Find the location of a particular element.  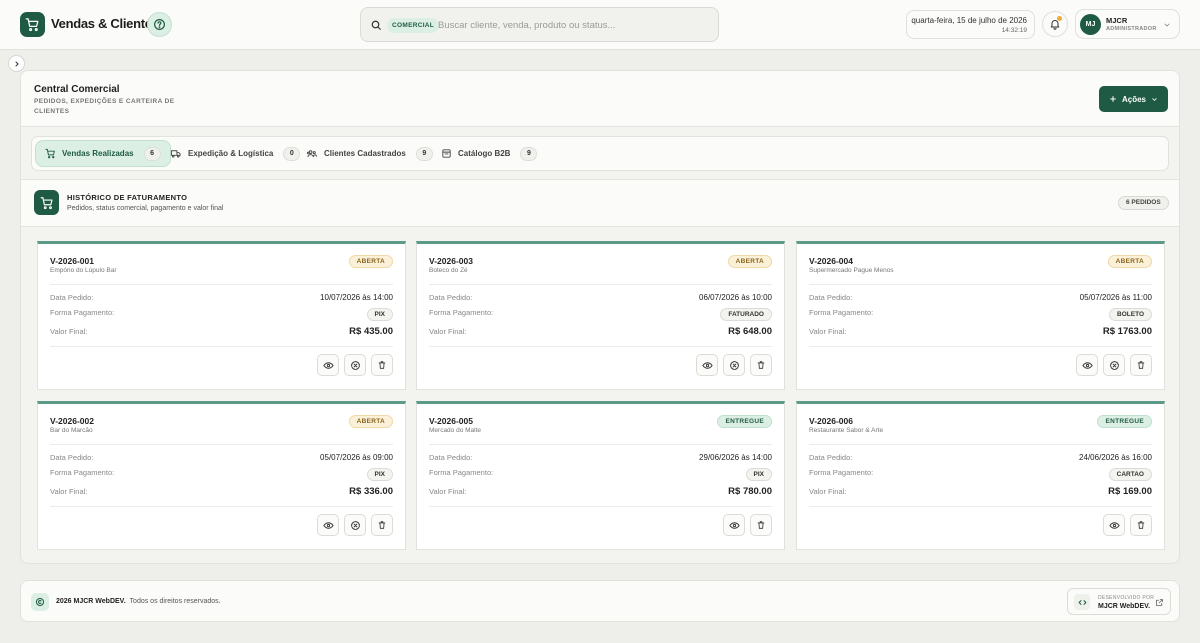

actions-button-label: Ações is located at coordinates (1133, 99).